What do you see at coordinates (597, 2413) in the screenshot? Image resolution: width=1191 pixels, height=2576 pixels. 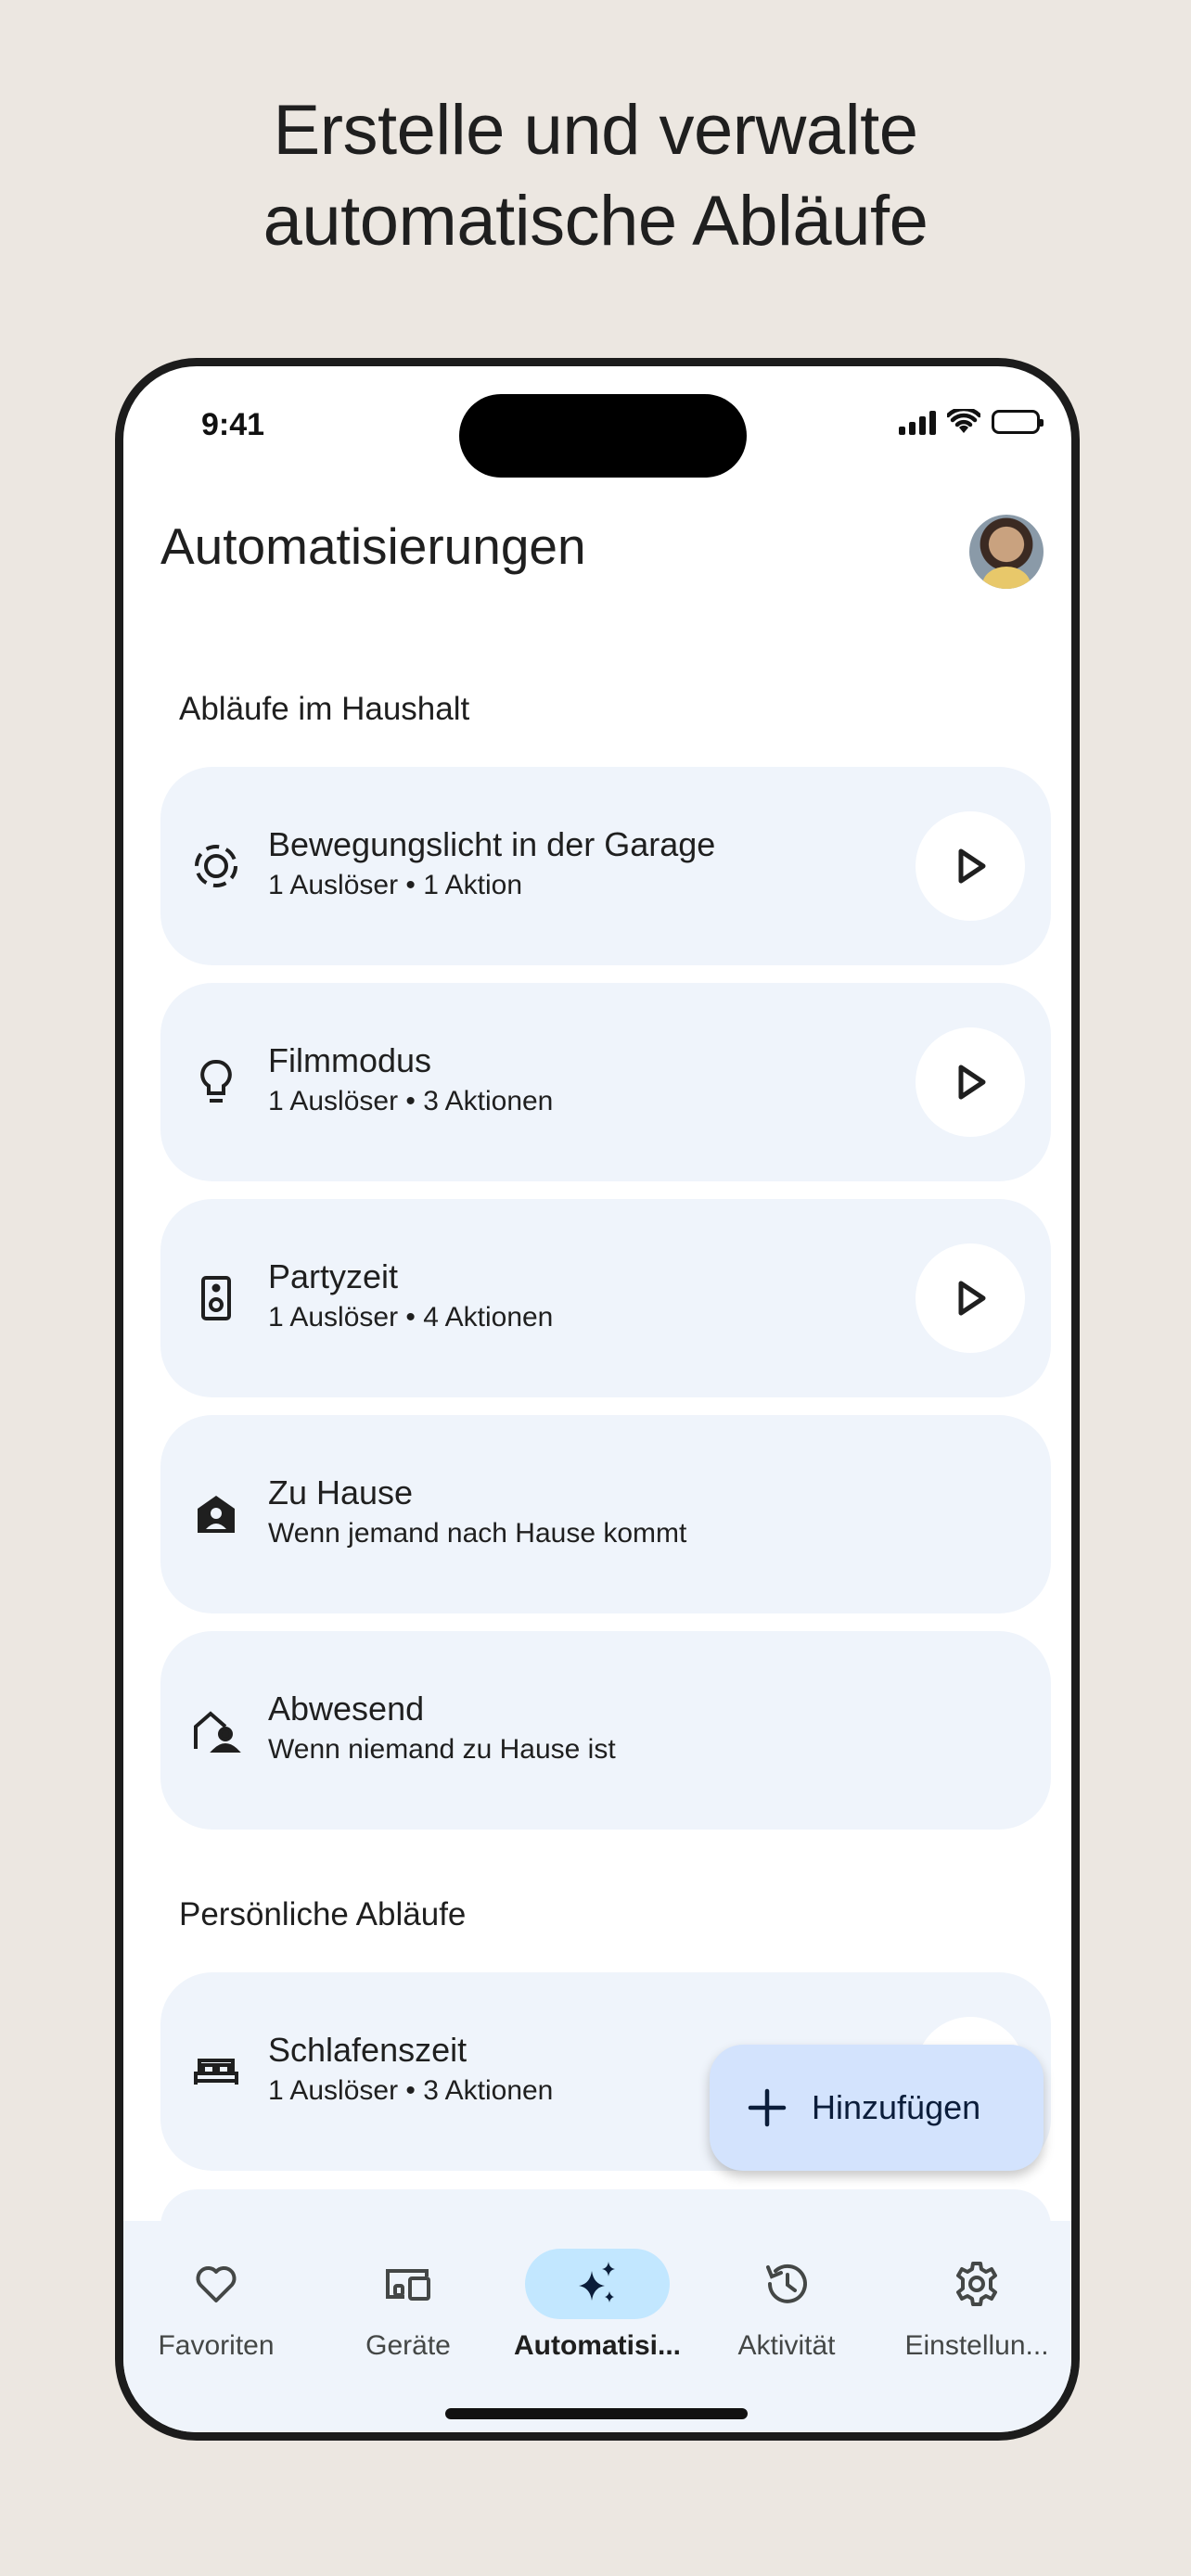 I see `home-indicator` at bounding box center [597, 2413].